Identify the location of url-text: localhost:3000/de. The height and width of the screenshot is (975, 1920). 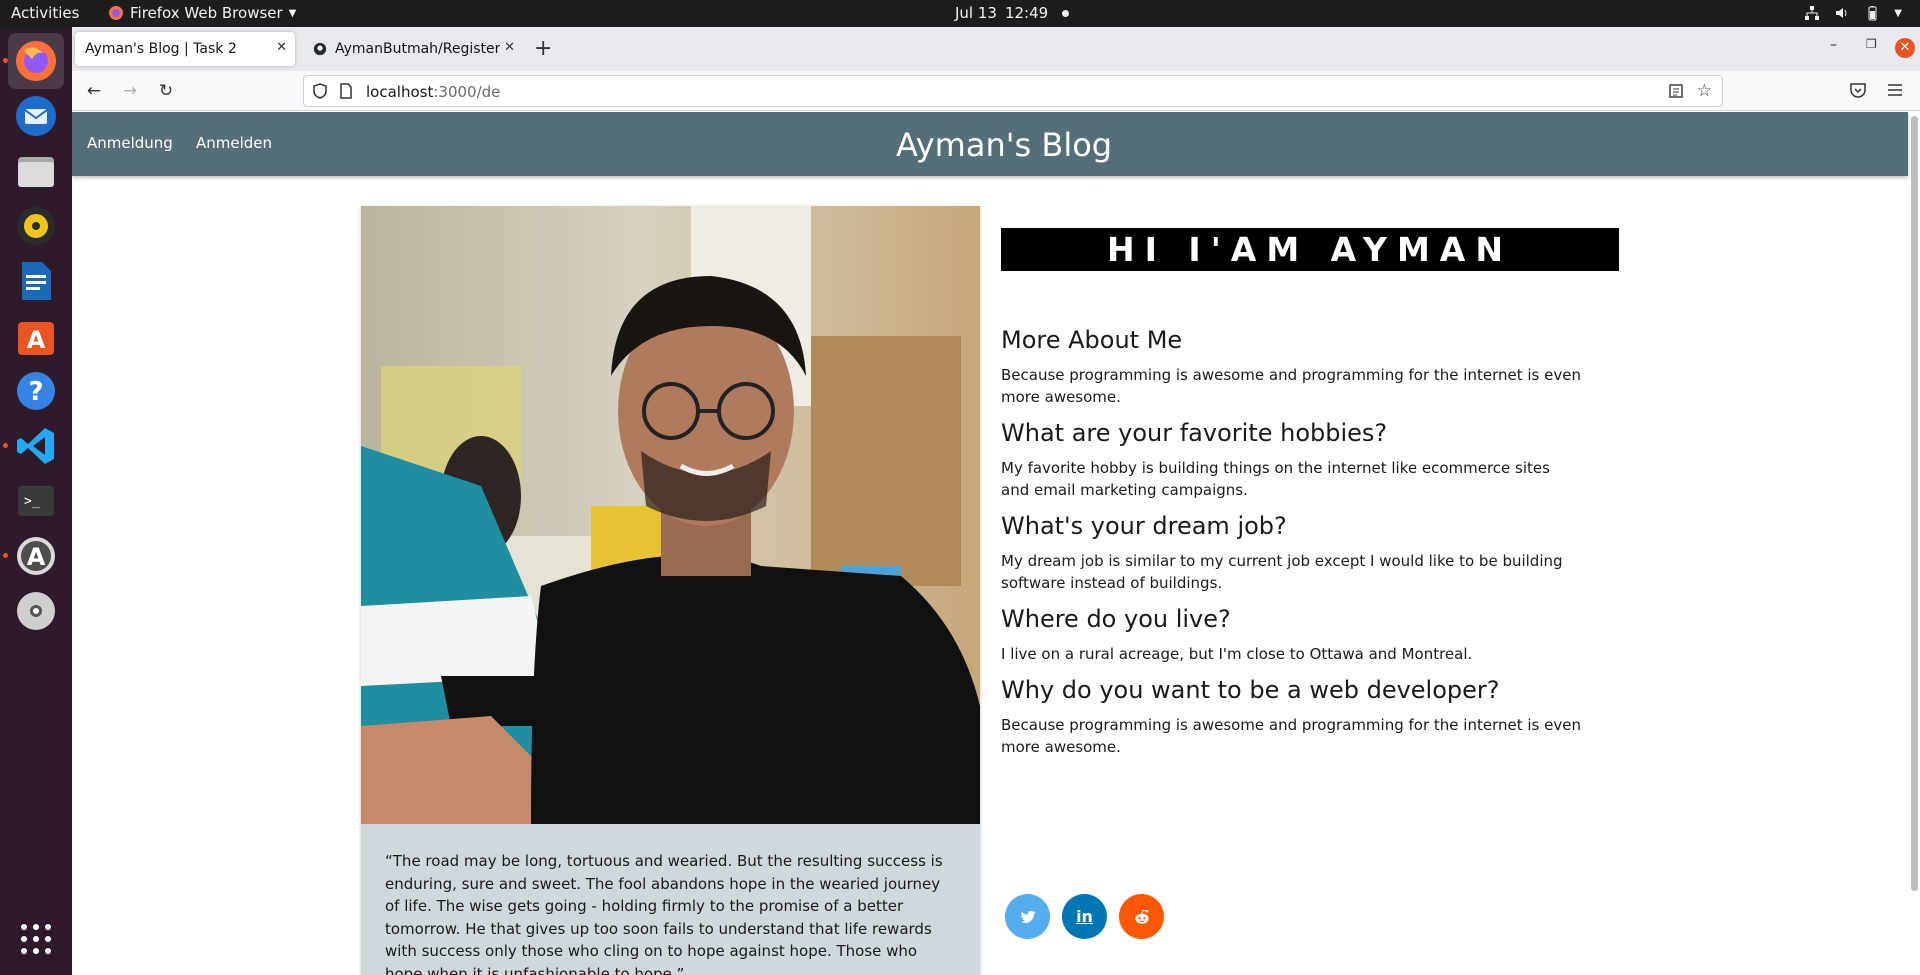
(433, 92).